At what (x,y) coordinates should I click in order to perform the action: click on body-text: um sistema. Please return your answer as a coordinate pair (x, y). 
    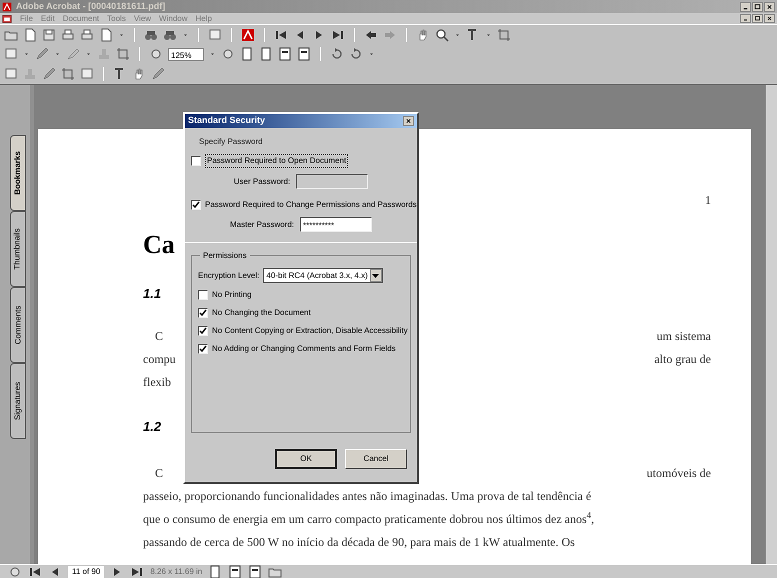
    Looking at the image, I should click on (683, 336).